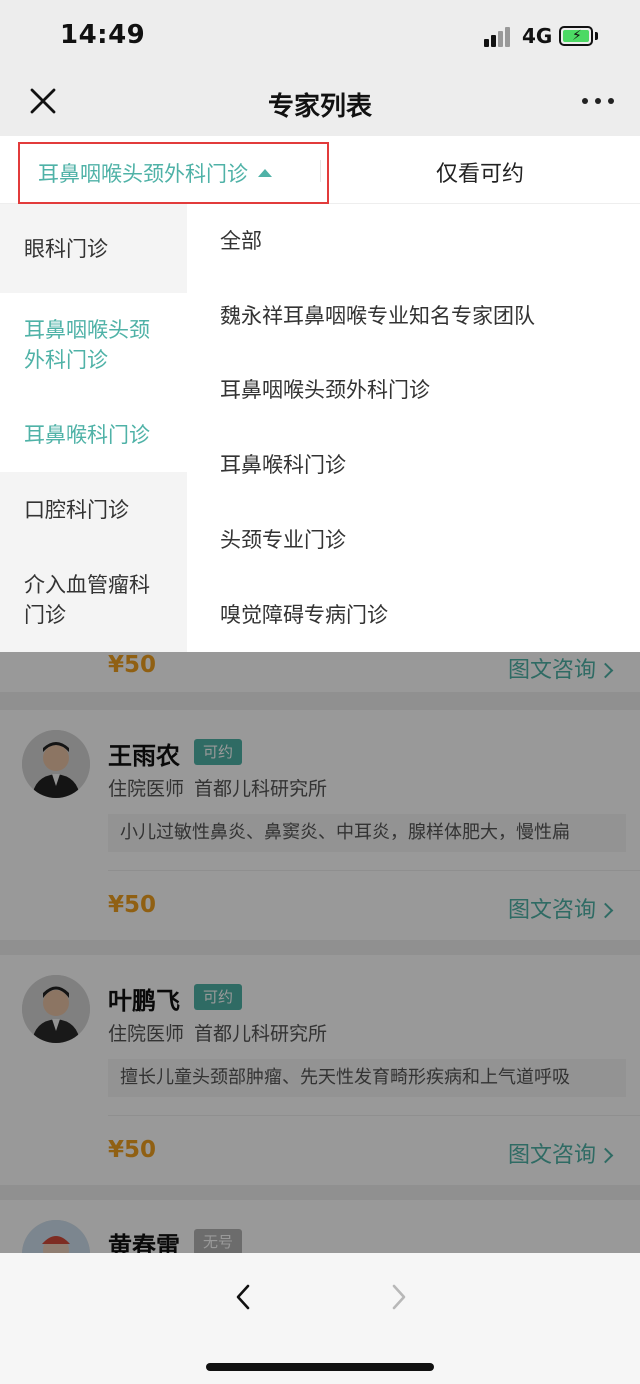 Image resolution: width=640 pixels, height=1384 pixels. Describe the element at coordinates (103, 35) in the screenshot. I see `status-time: 14:49` at that location.